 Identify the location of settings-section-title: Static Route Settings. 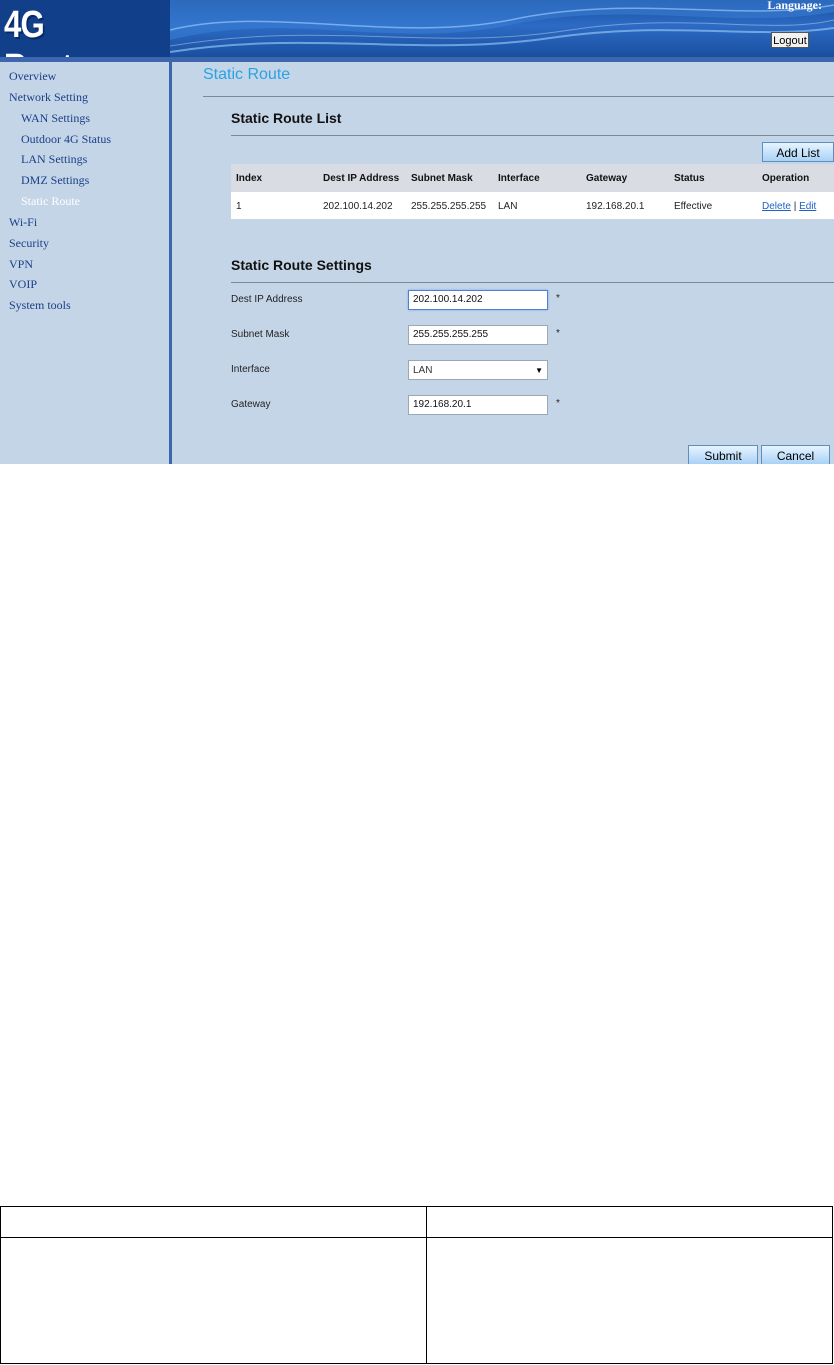
(301, 265).